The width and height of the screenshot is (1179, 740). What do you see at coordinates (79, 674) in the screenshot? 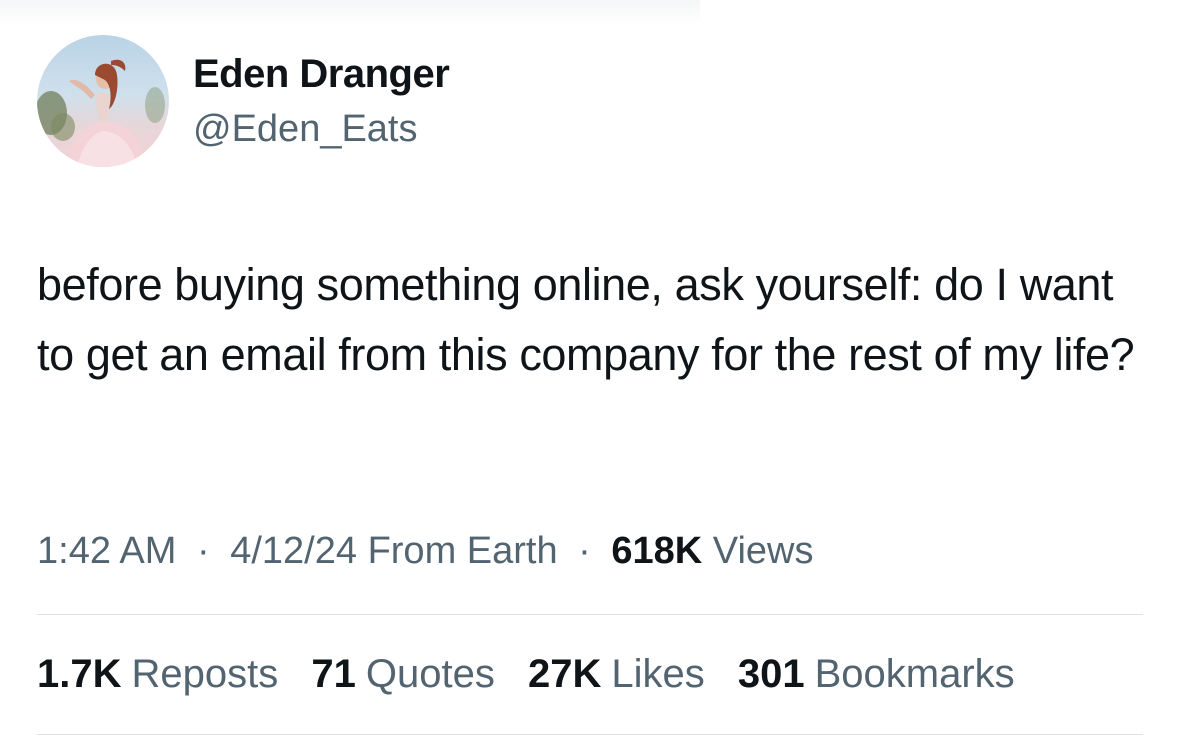
I see `reposts-count: 1.7K` at bounding box center [79, 674].